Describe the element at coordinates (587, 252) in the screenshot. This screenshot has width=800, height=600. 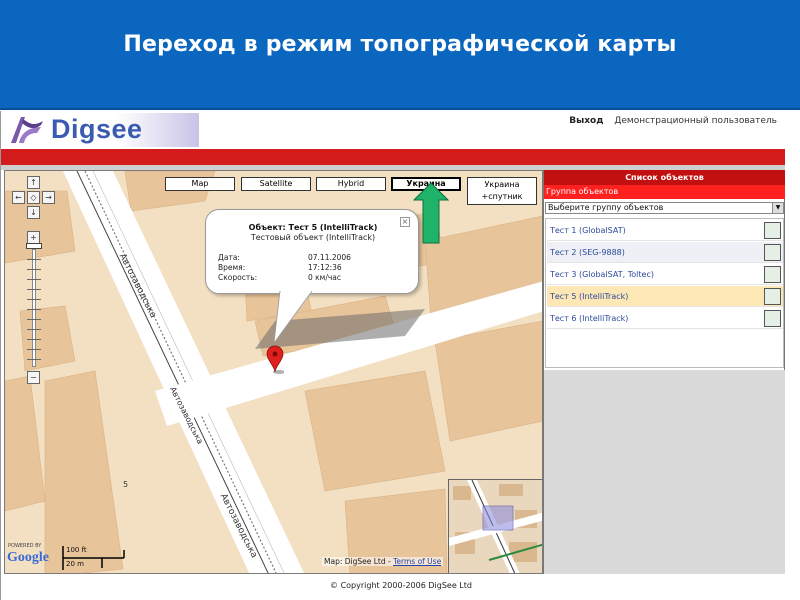
I see `object-label: Тест 2 (SEG-9888)` at that location.